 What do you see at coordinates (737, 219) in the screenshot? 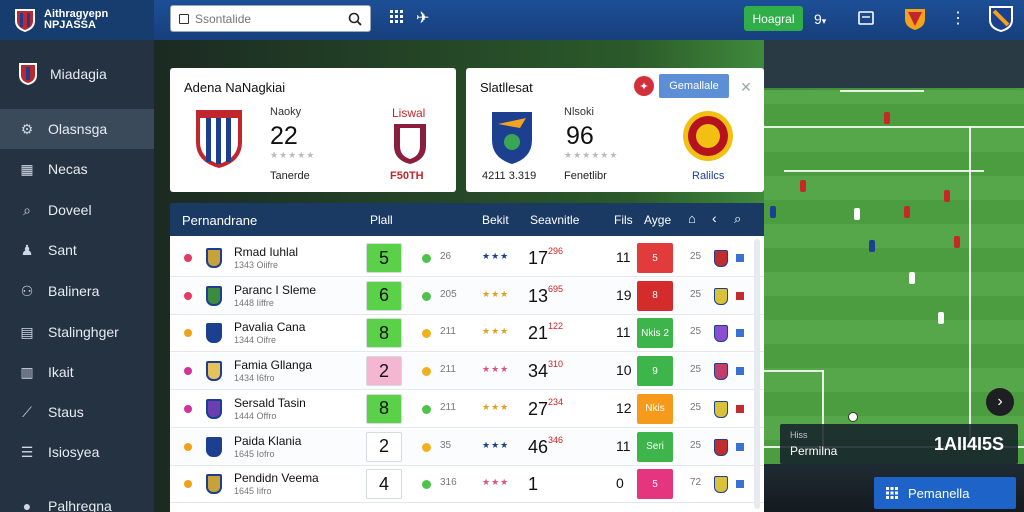
I see `search-icon: ⌕` at bounding box center [737, 219].